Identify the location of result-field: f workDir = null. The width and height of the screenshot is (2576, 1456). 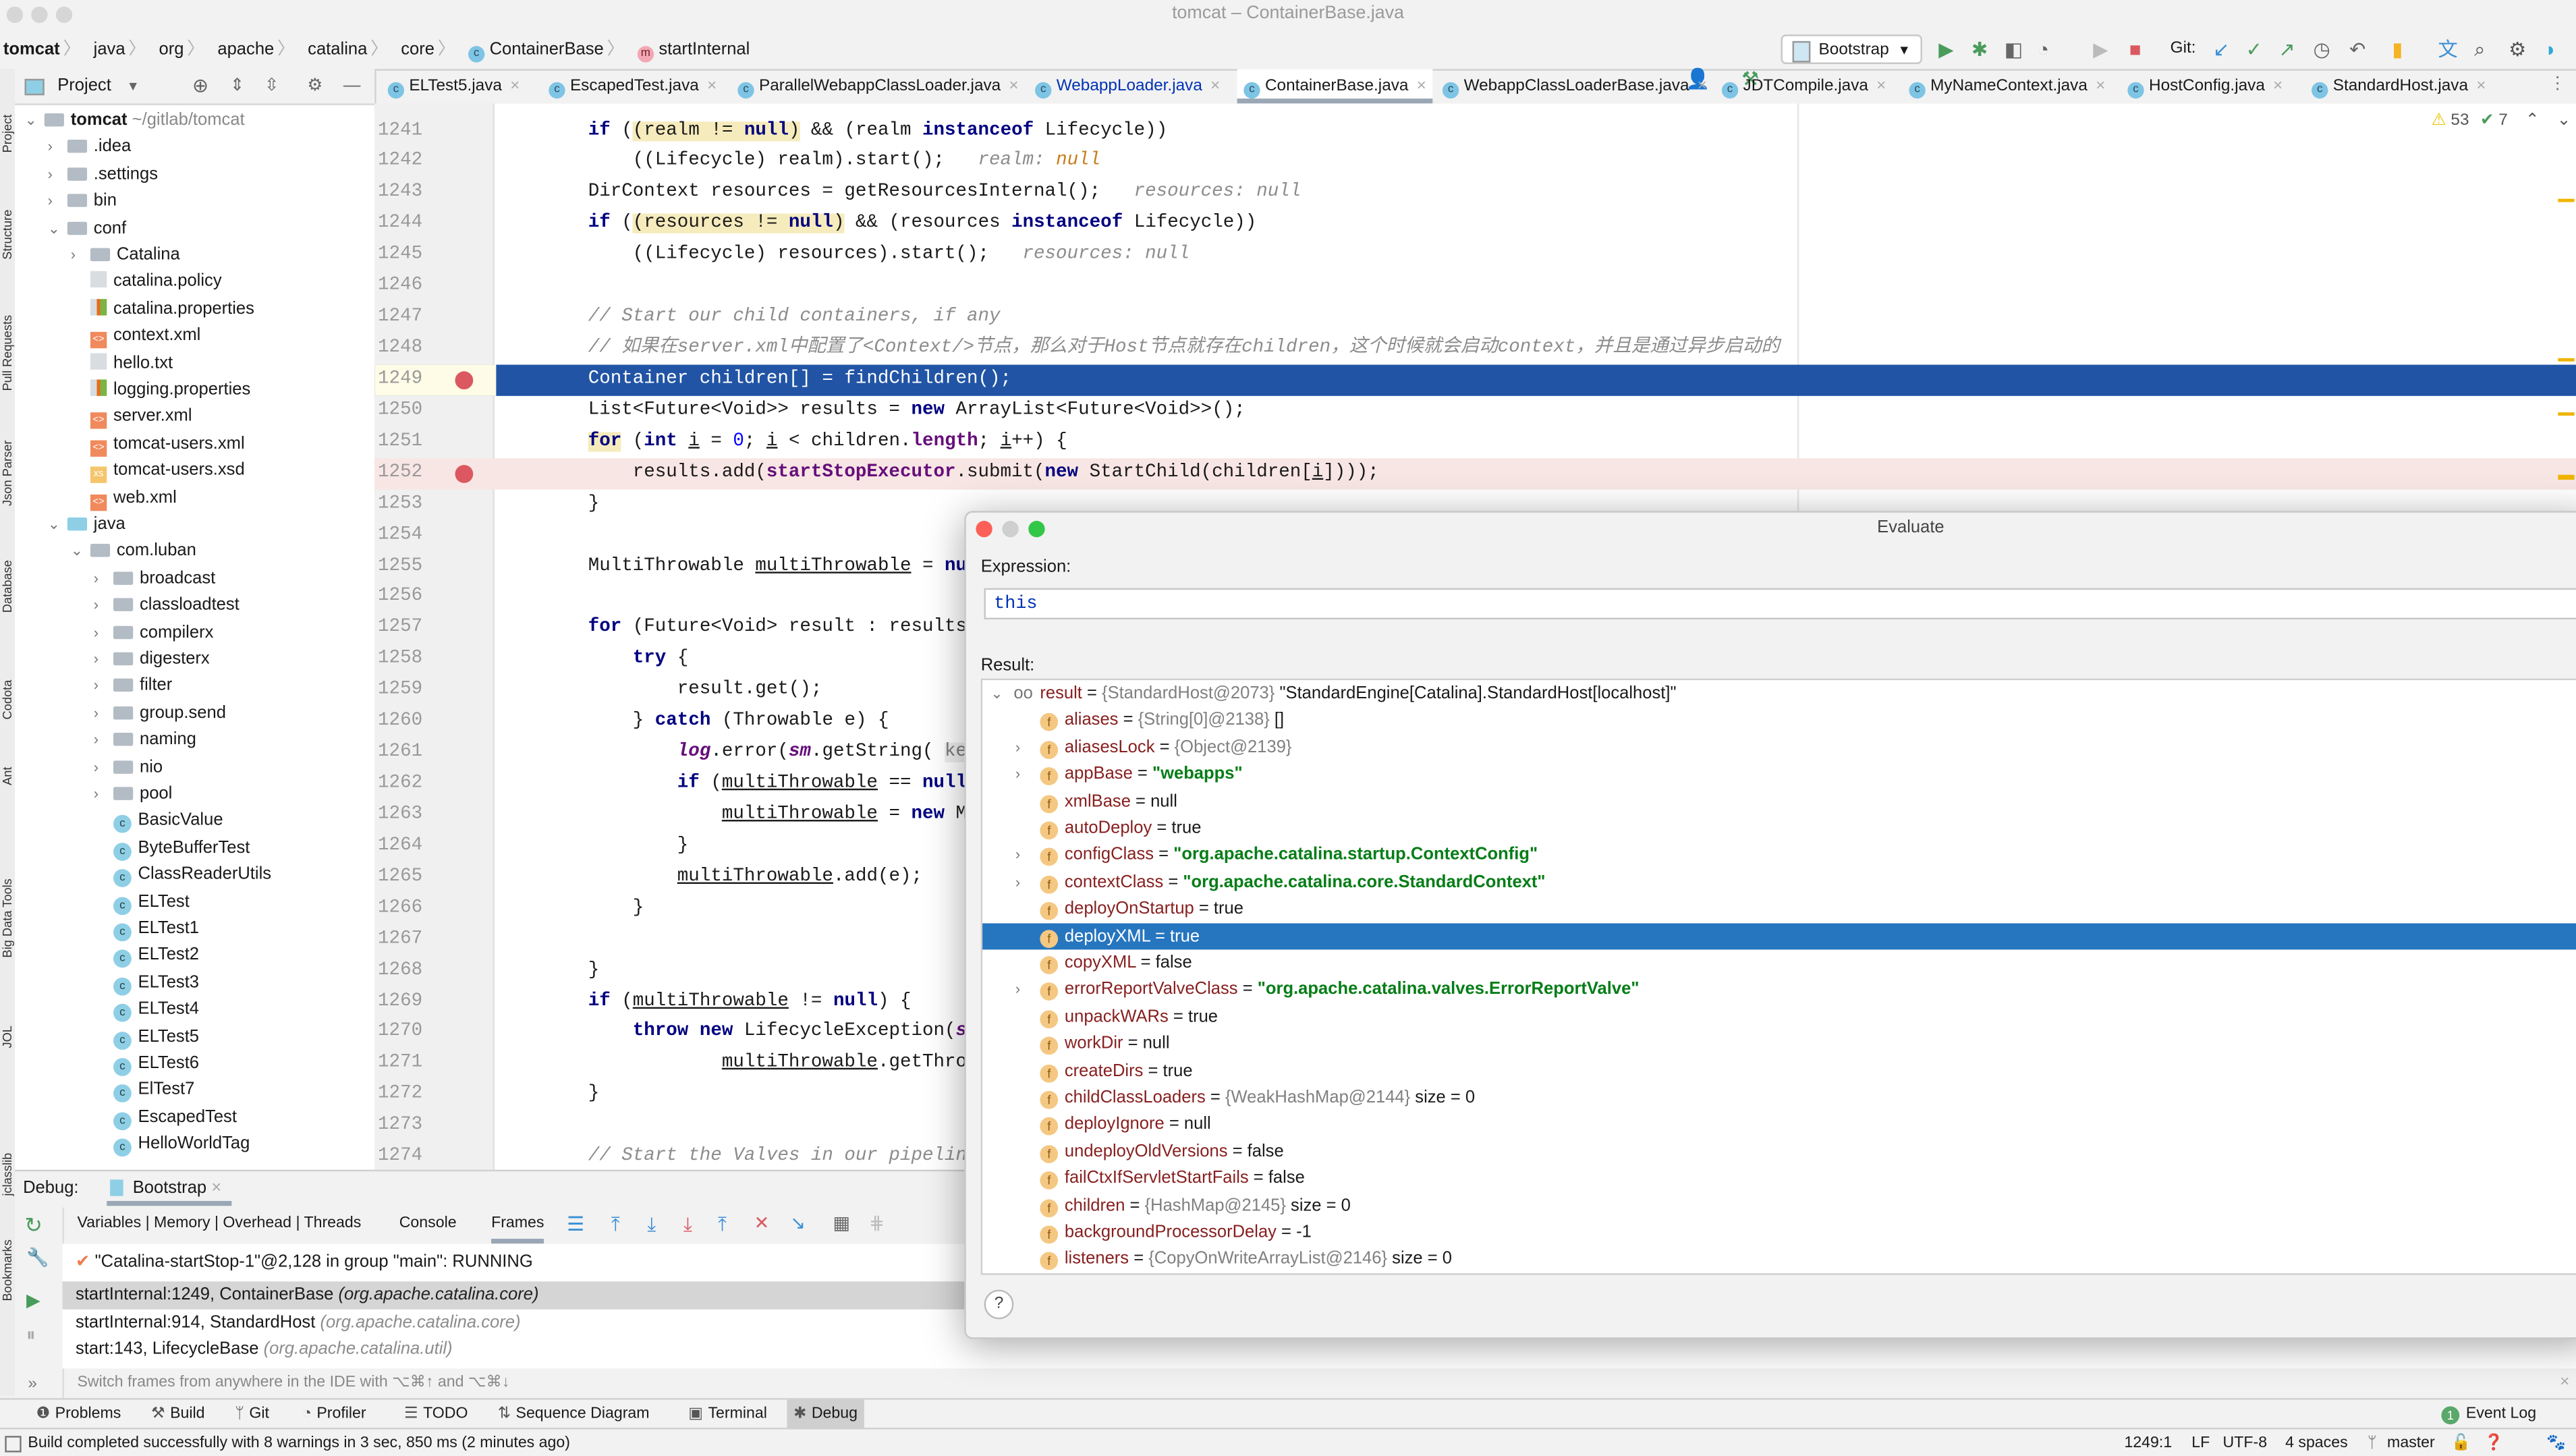
(1779, 1043).